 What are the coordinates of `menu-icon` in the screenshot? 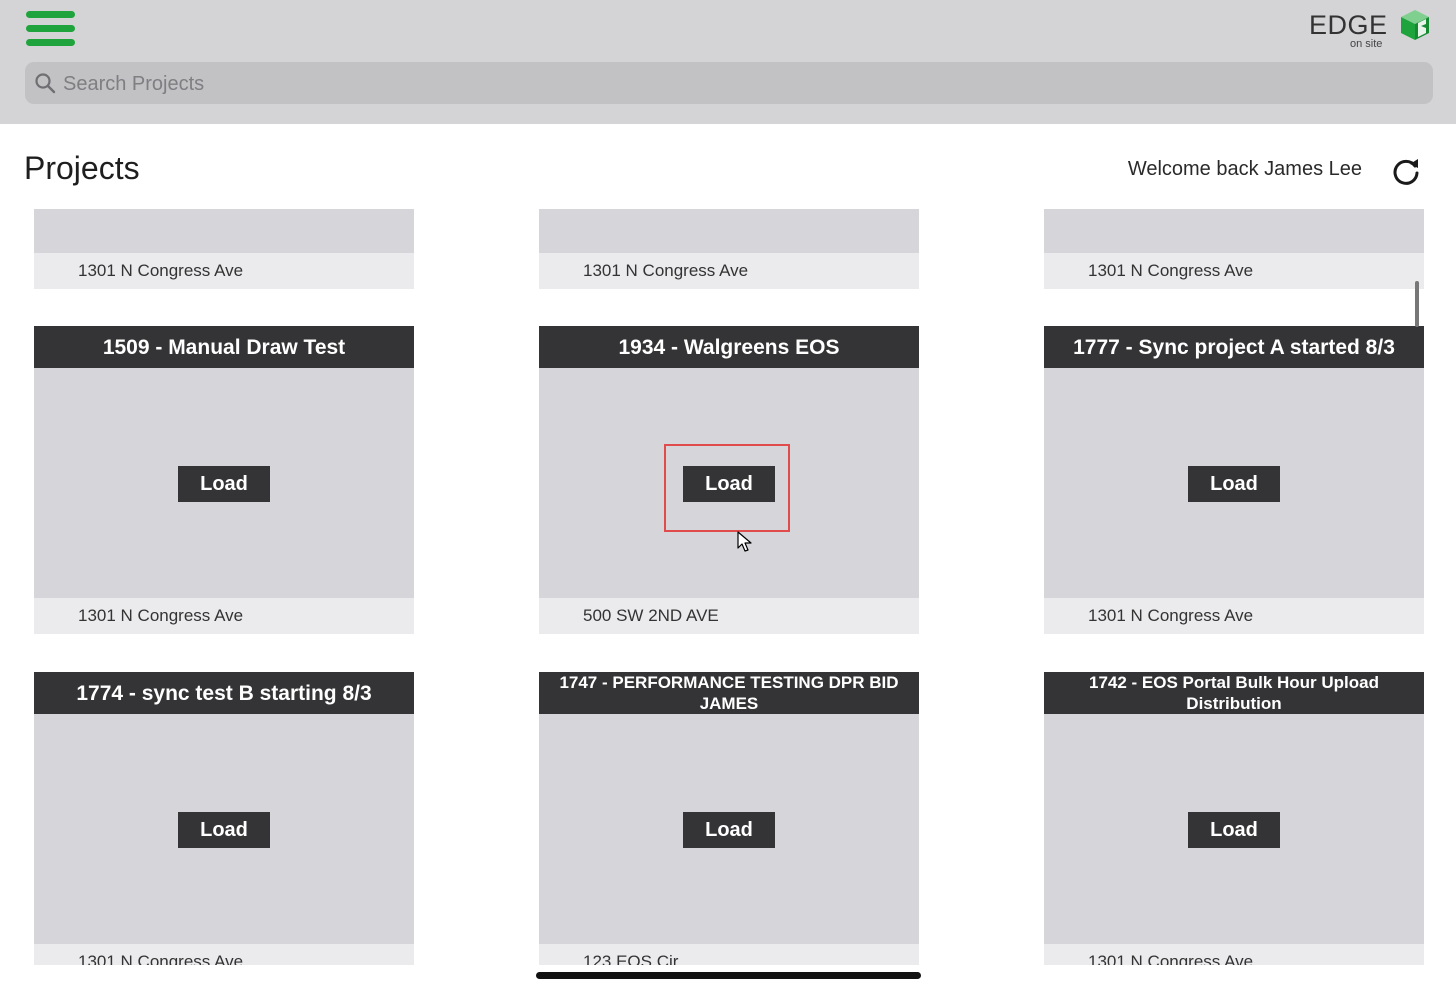 It's located at (51, 29).